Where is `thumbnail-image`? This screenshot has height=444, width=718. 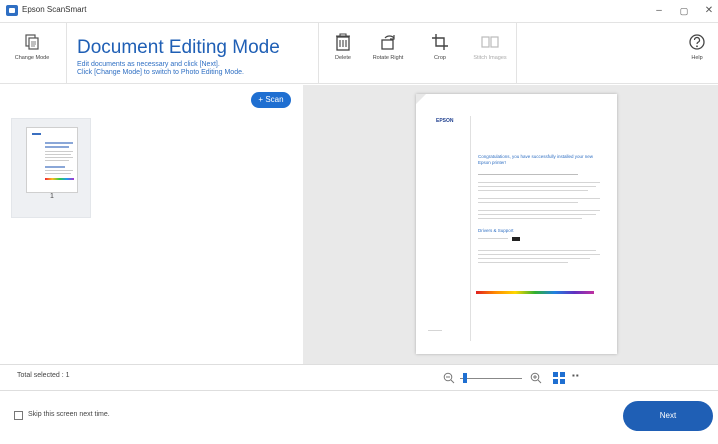 thumbnail-image is located at coordinates (52, 160).